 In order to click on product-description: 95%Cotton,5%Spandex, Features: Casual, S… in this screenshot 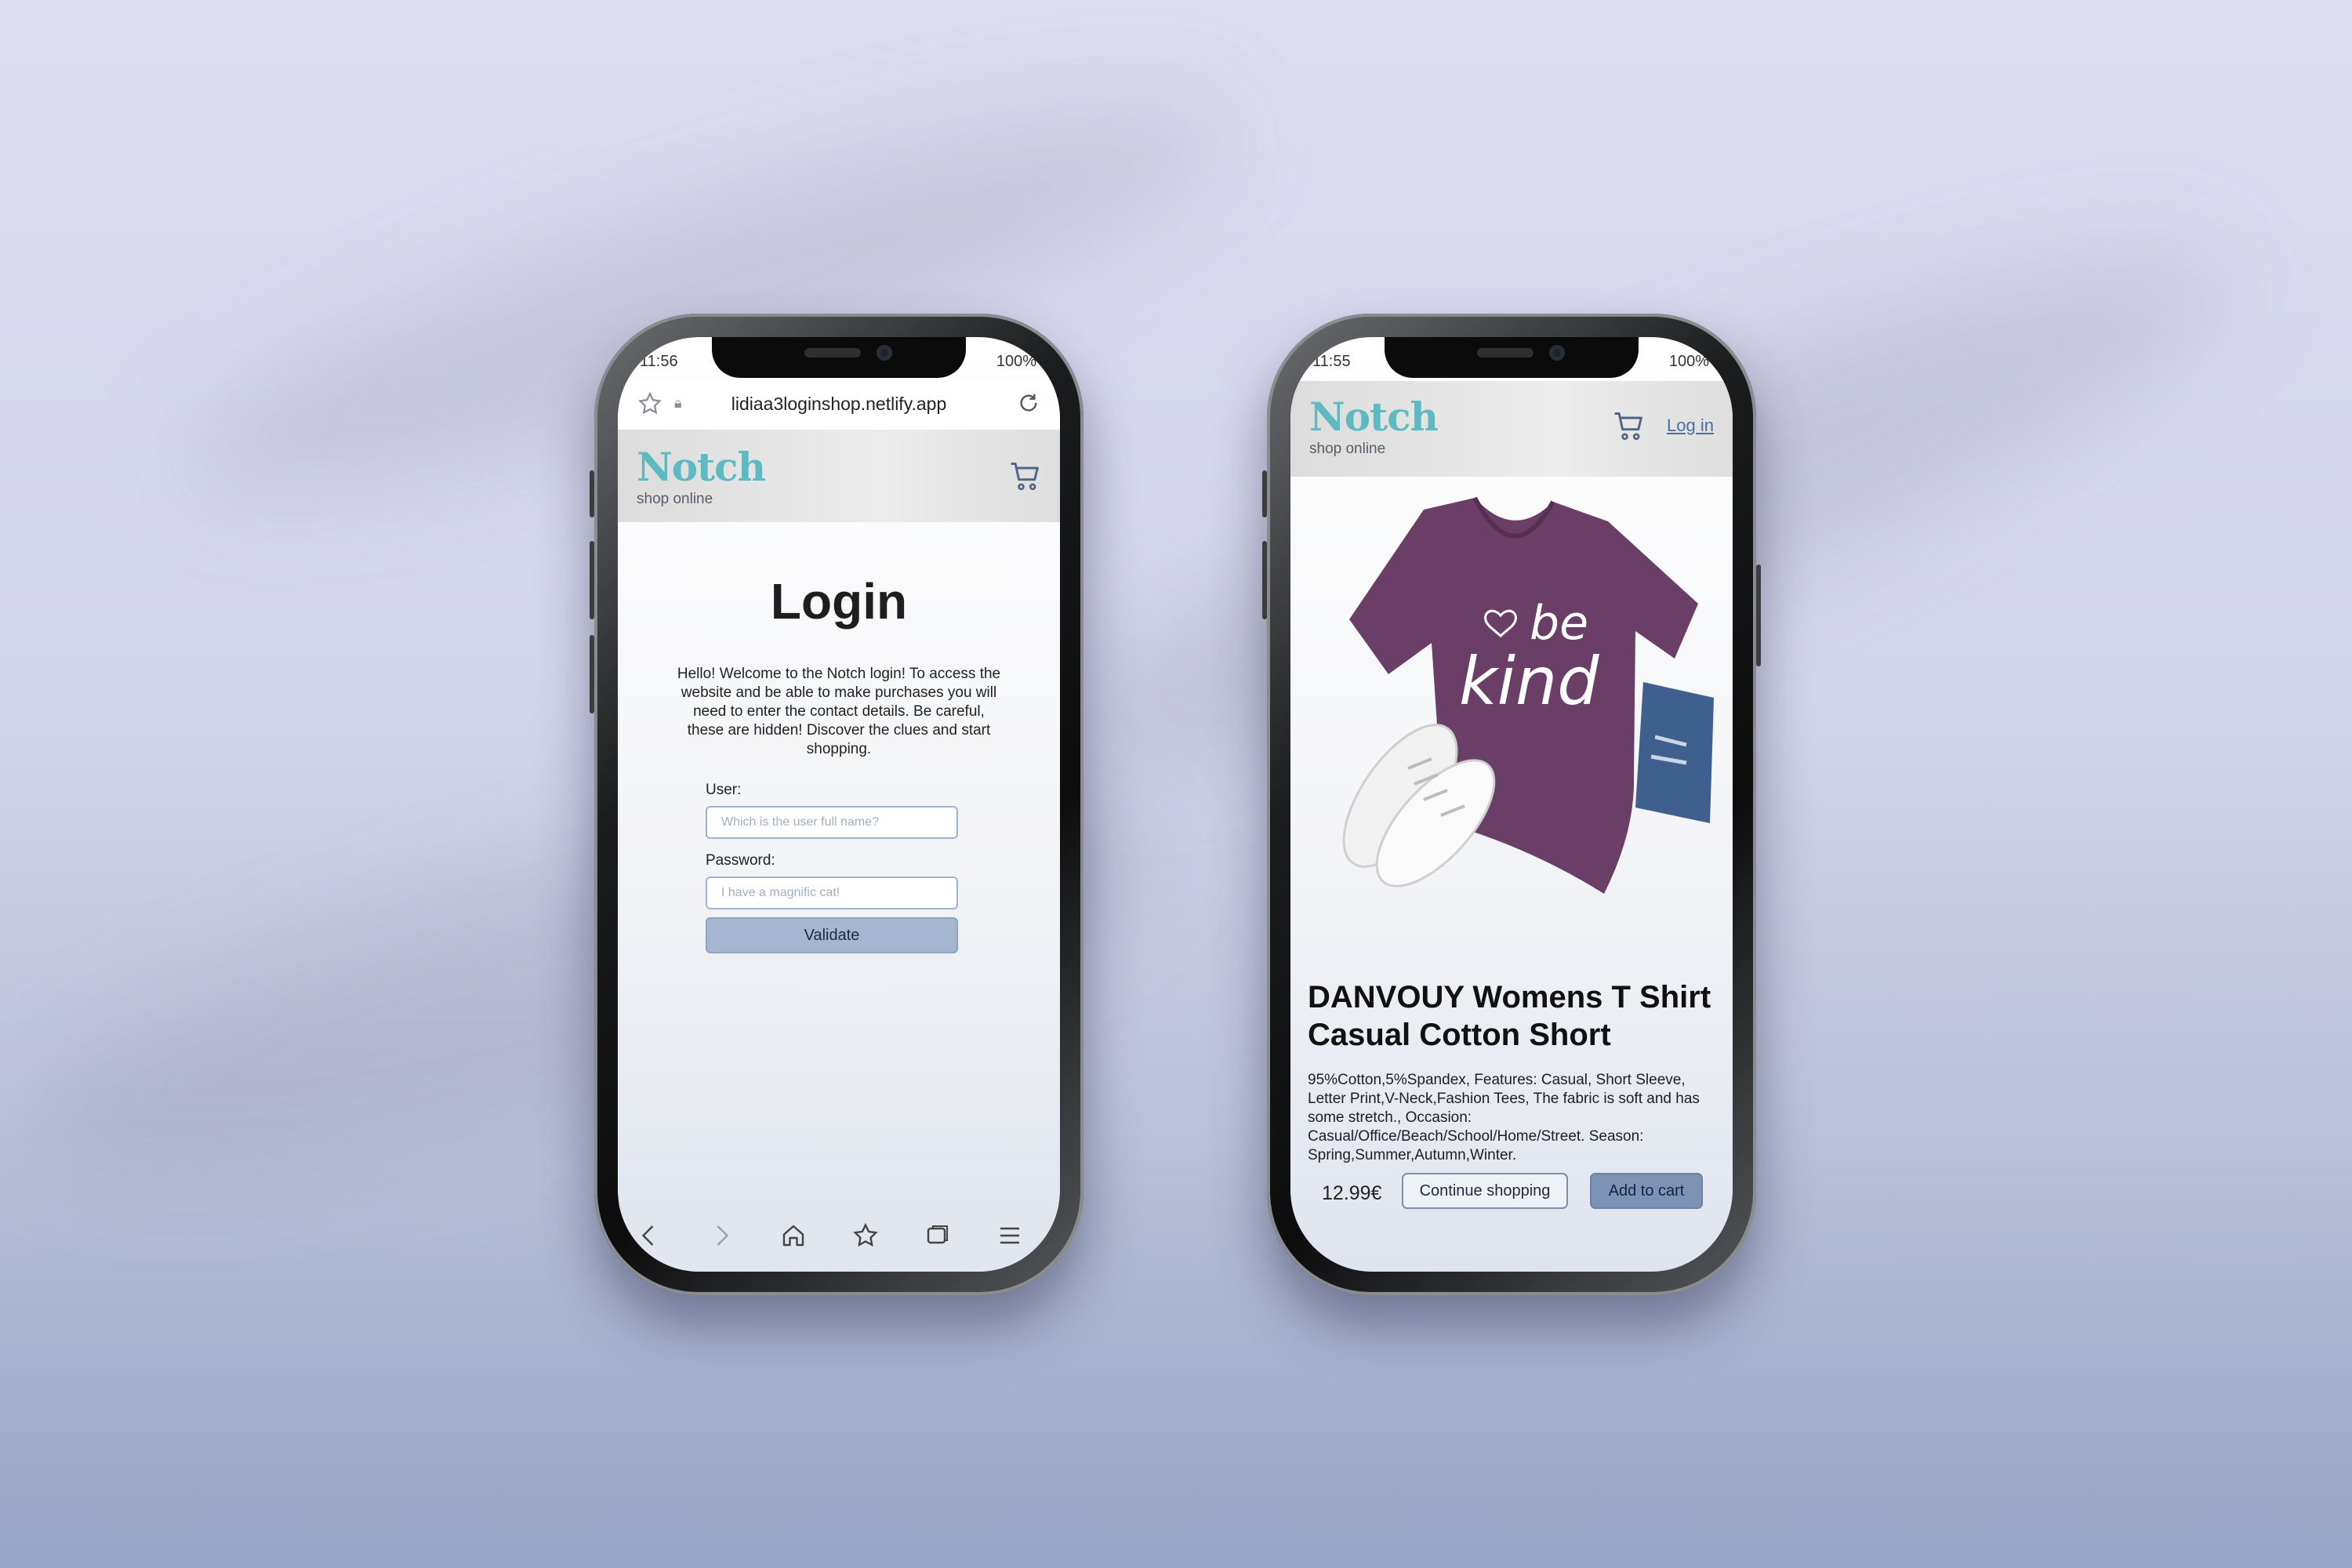, I will do `click(1504, 1117)`.